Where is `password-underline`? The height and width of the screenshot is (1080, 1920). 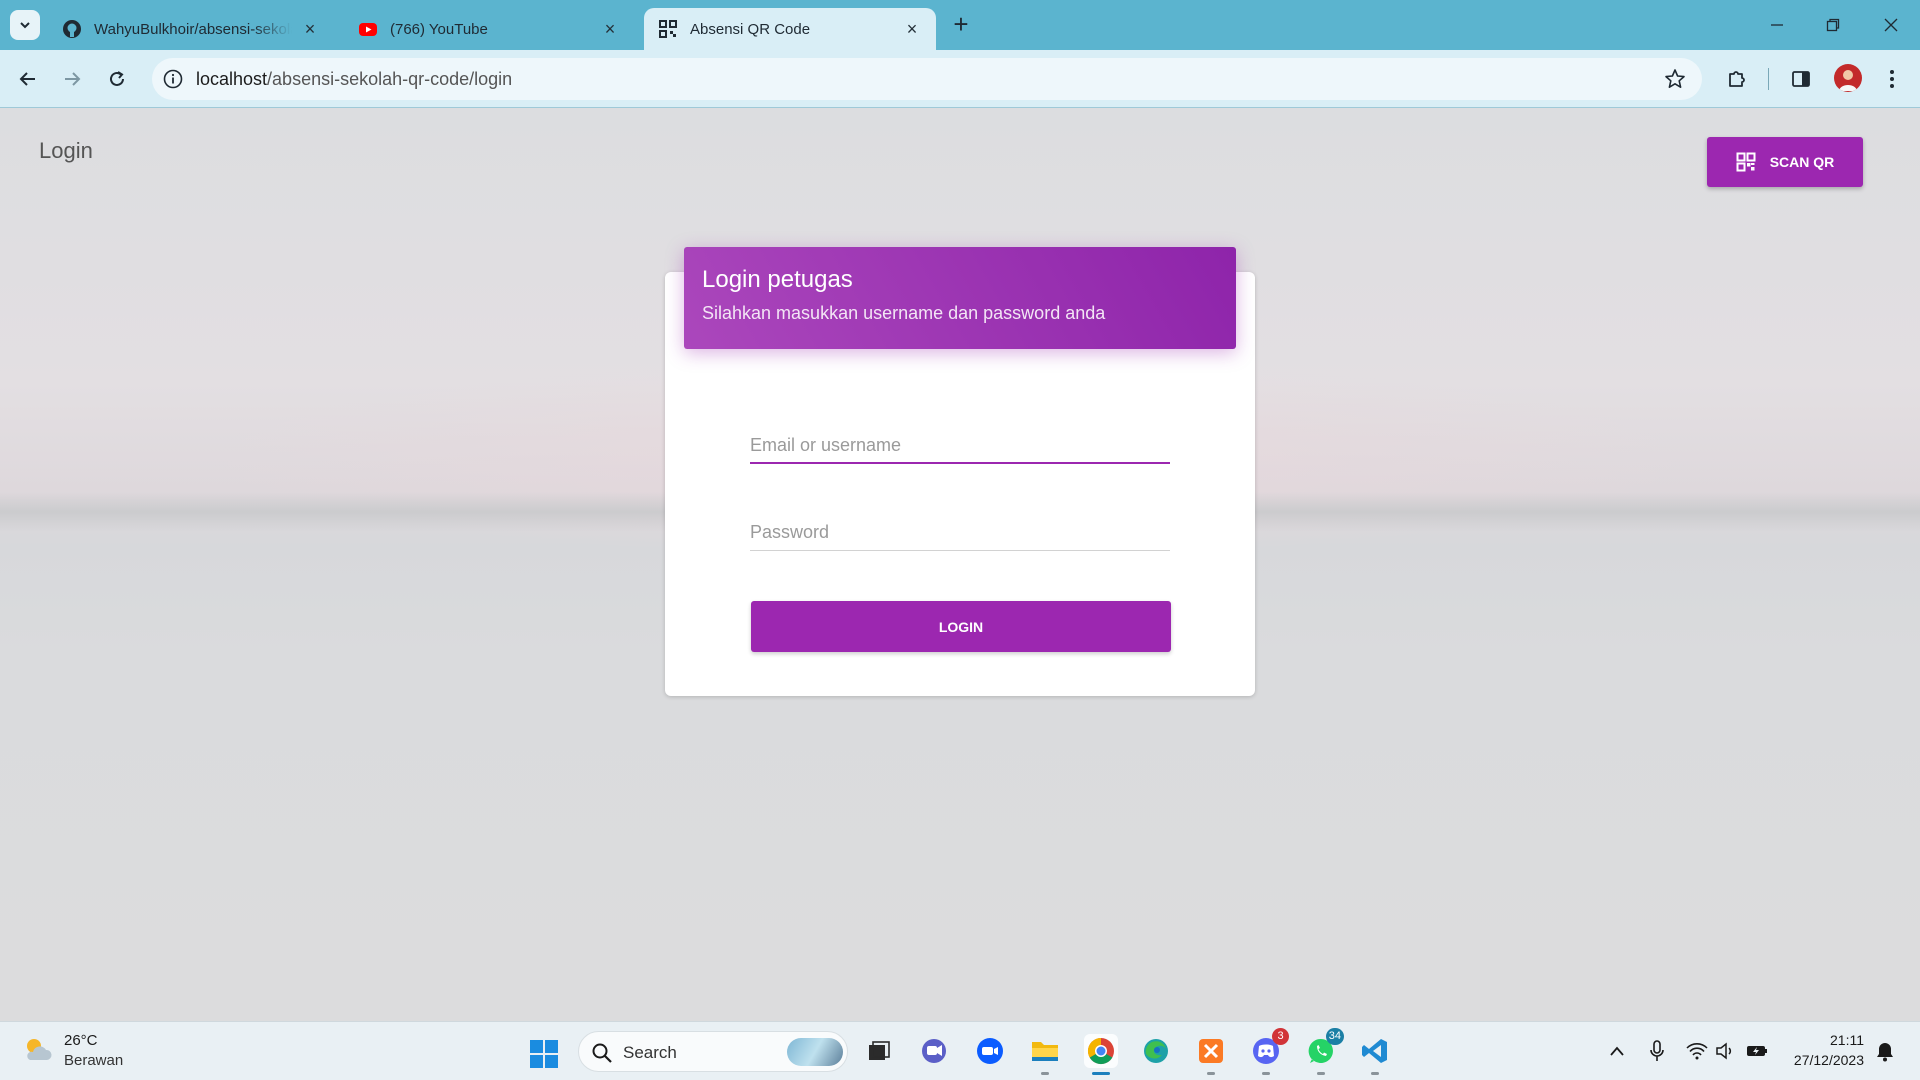
password-underline is located at coordinates (960, 550).